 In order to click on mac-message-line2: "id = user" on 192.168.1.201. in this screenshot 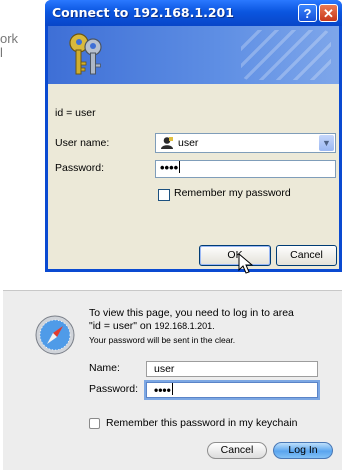, I will do `click(211, 326)`.